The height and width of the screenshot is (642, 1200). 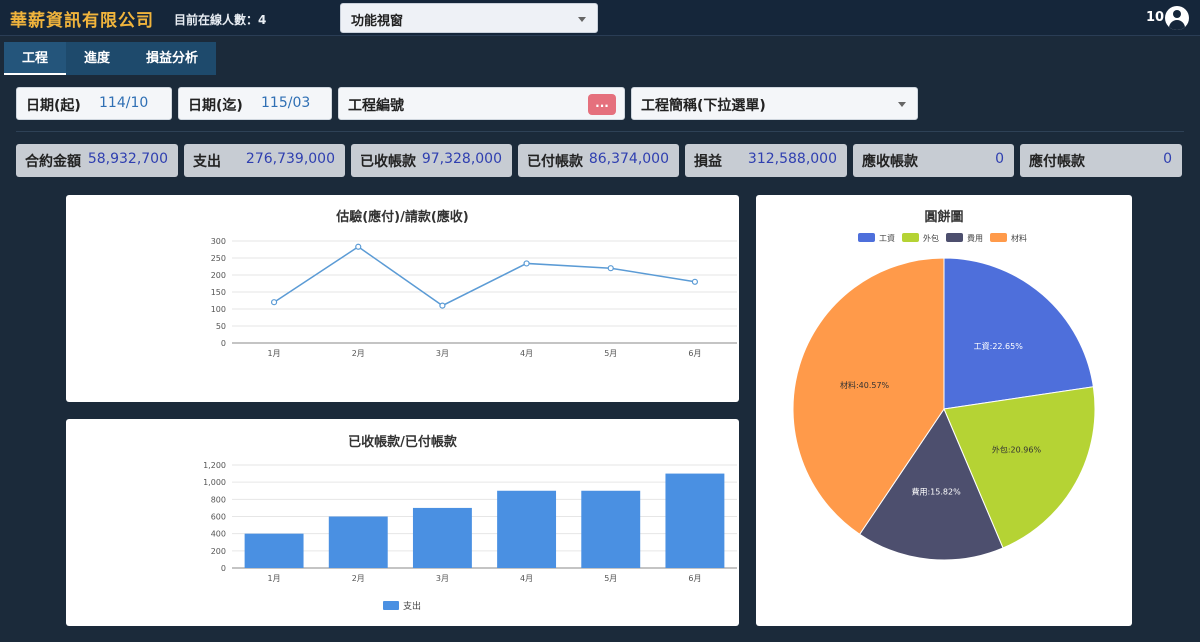 What do you see at coordinates (1057, 162) in the screenshot?
I see `stat-label: 應付帳款` at bounding box center [1057, 162].